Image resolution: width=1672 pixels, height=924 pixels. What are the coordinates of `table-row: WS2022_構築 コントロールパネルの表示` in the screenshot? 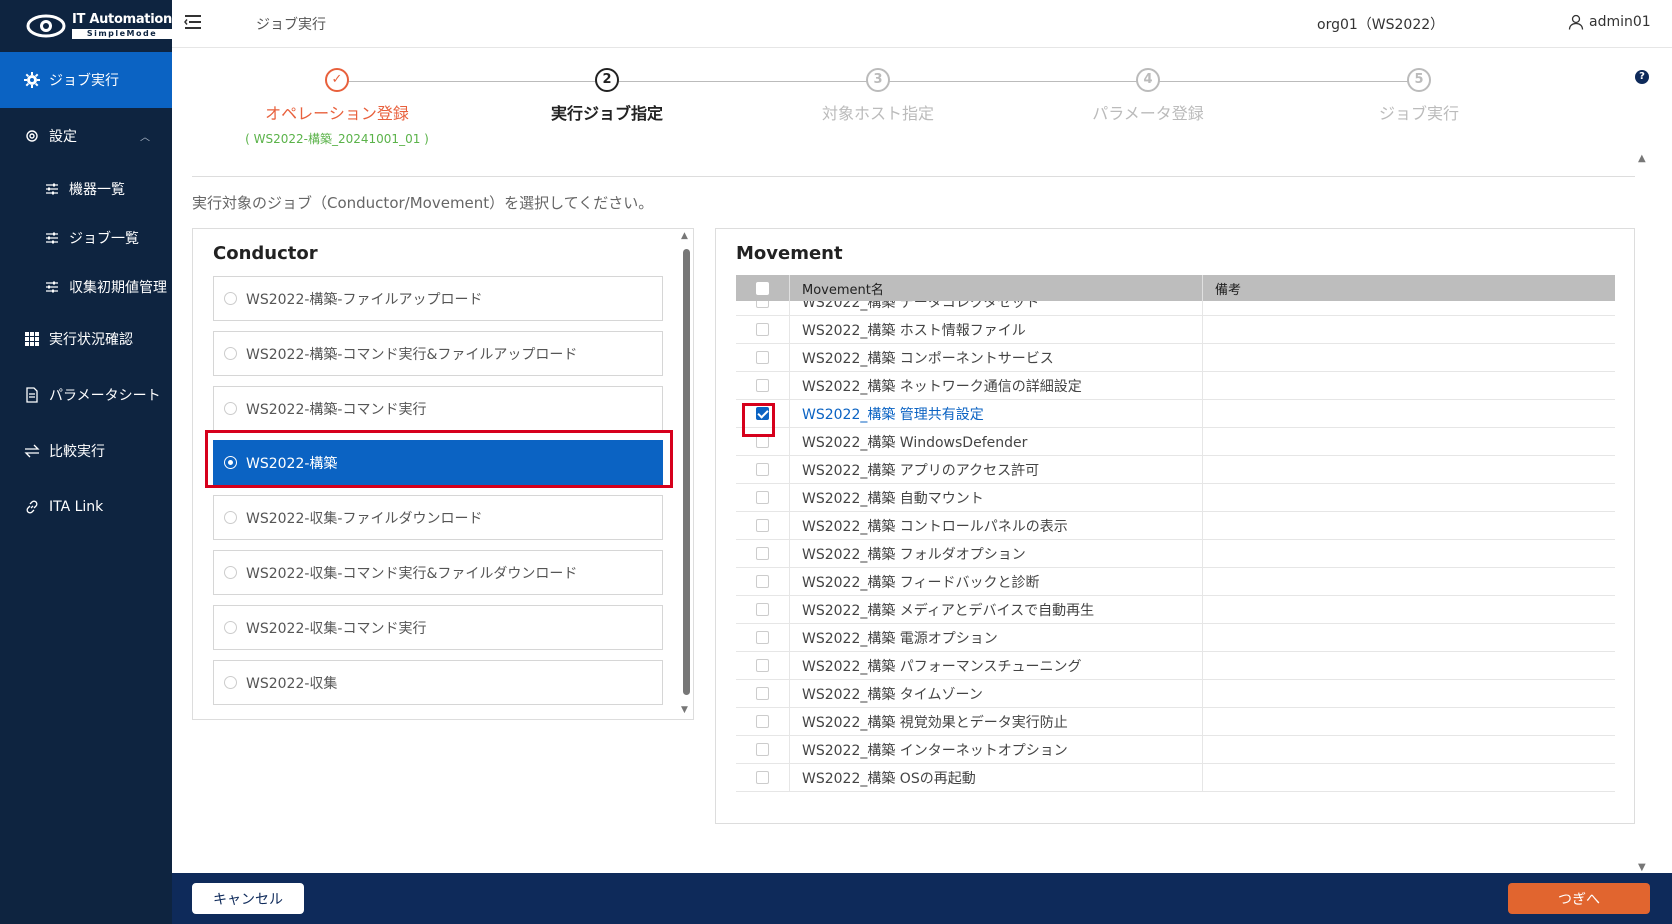 It's located at (1175, 526).